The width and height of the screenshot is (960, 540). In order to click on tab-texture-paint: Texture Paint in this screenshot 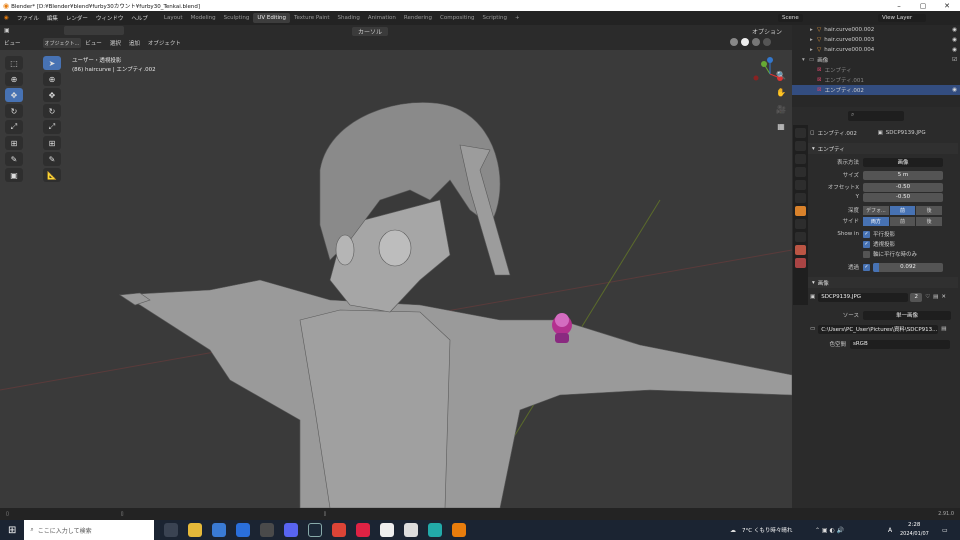, I will do `click(312, 18)`.